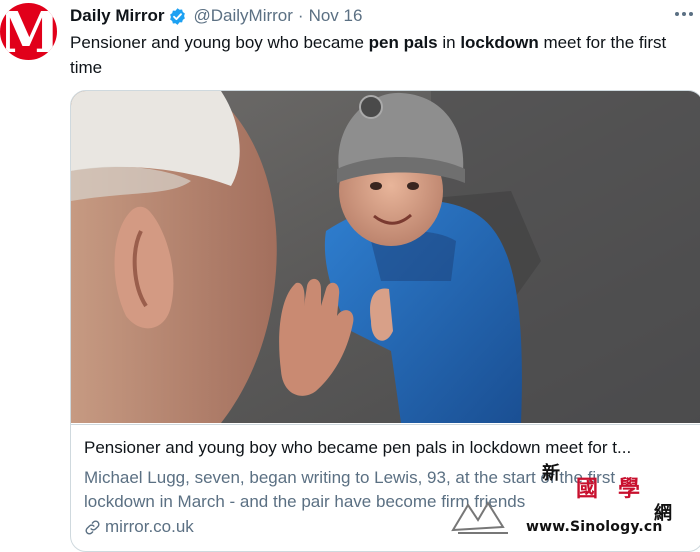 The height and width of the screenshot is (552, 700). What do you see at coordinates (499, 42) in the screenshot?
I see `tweet-text-bold: lockdown` at bounding box center [499, 42].